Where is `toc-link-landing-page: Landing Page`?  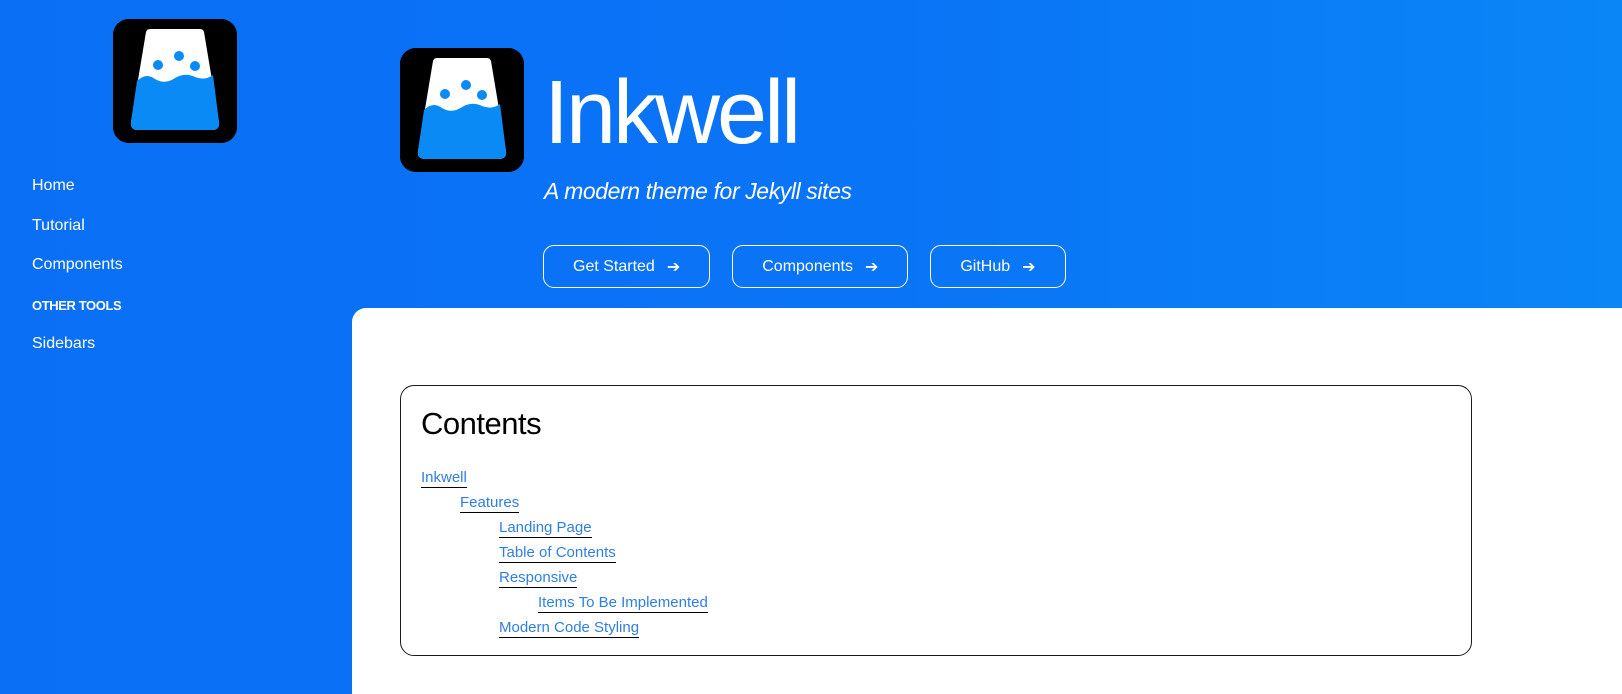
toc-link-landing-page: Landing Page is located at coordinates (545, 528).